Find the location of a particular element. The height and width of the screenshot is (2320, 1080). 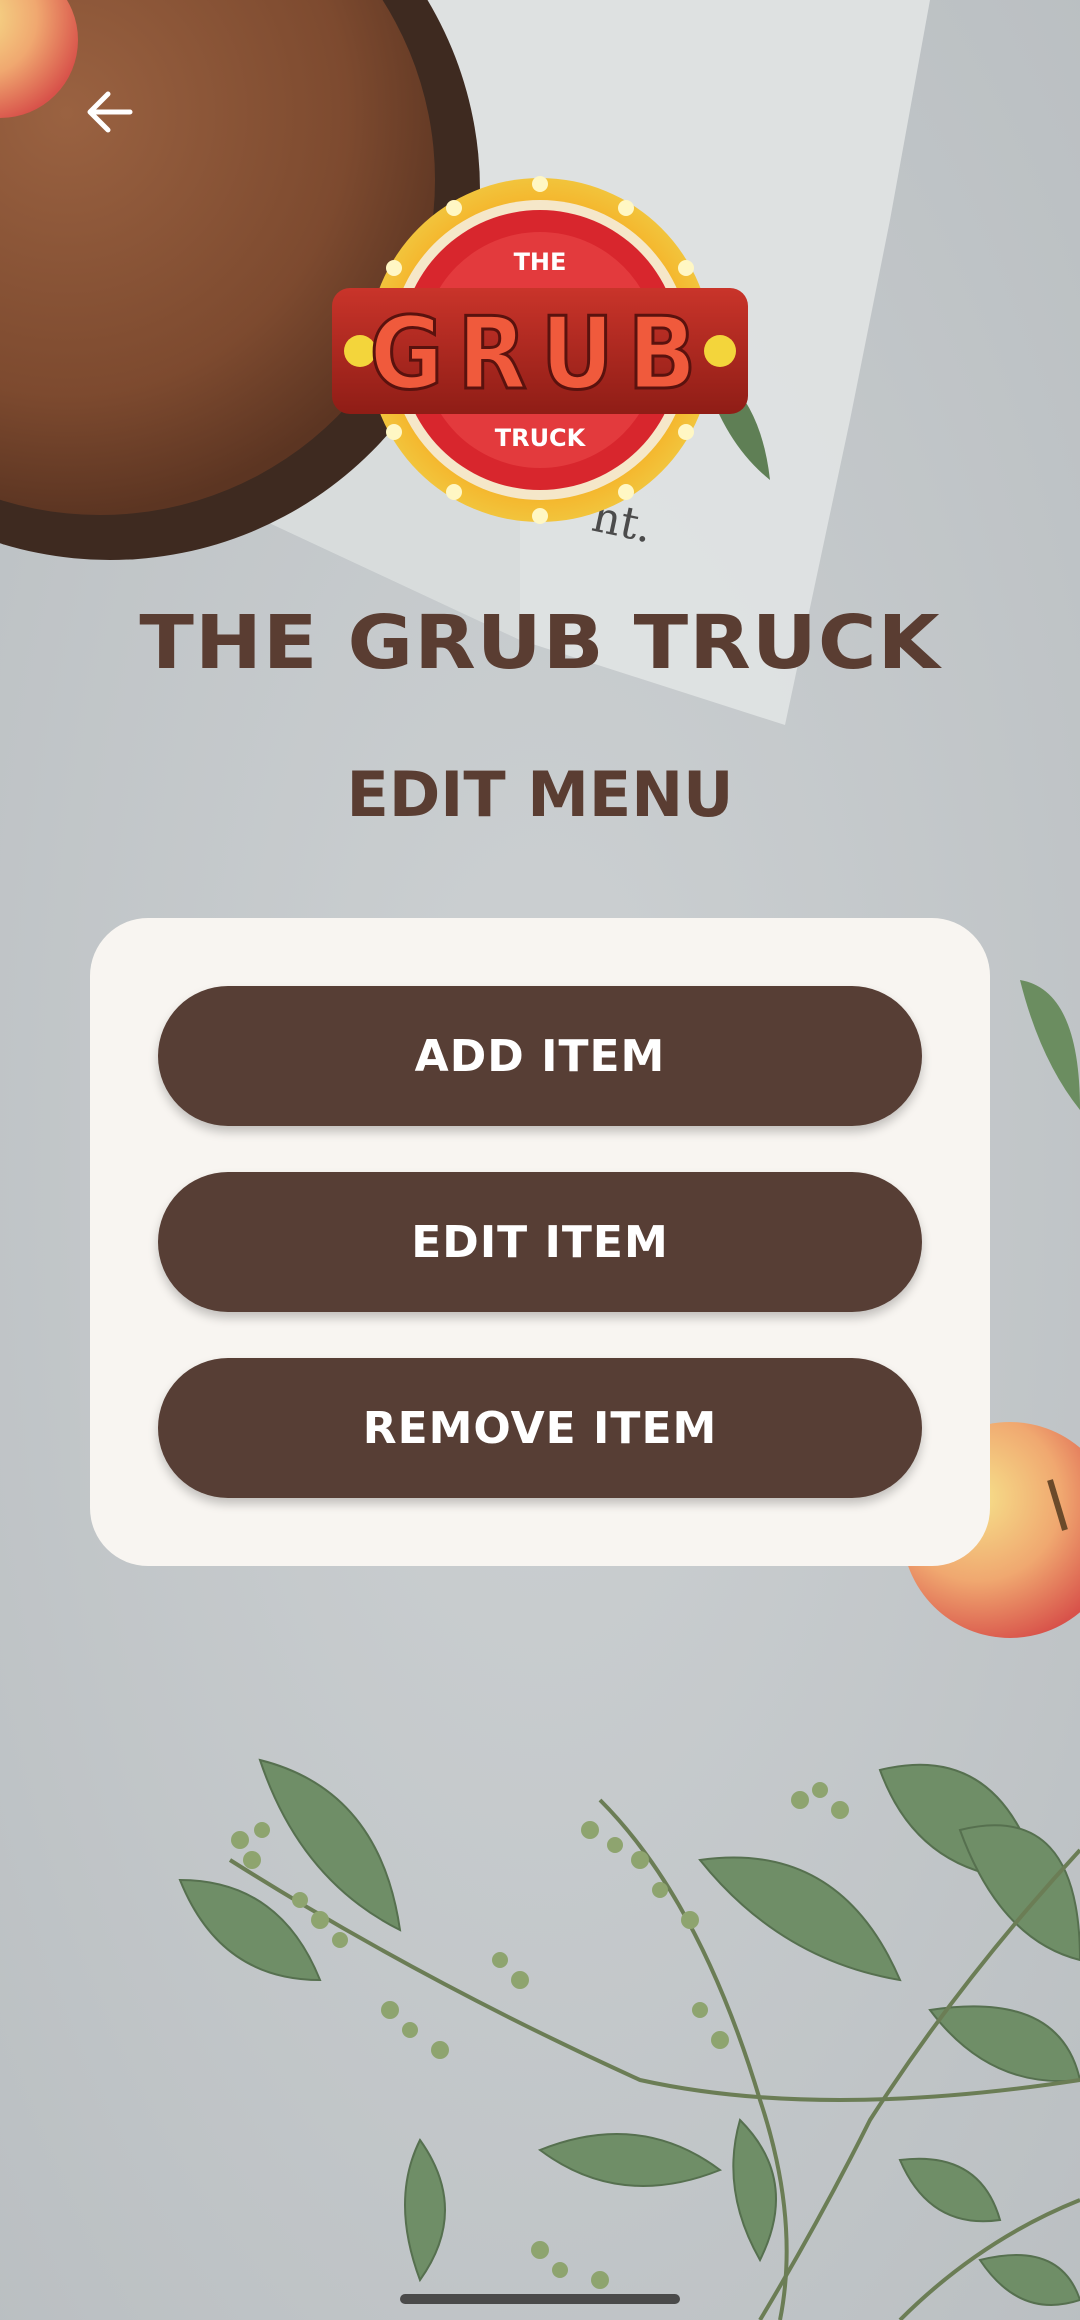

app-title: THE GRUB TRUCK is located at coordinates (540, 643).